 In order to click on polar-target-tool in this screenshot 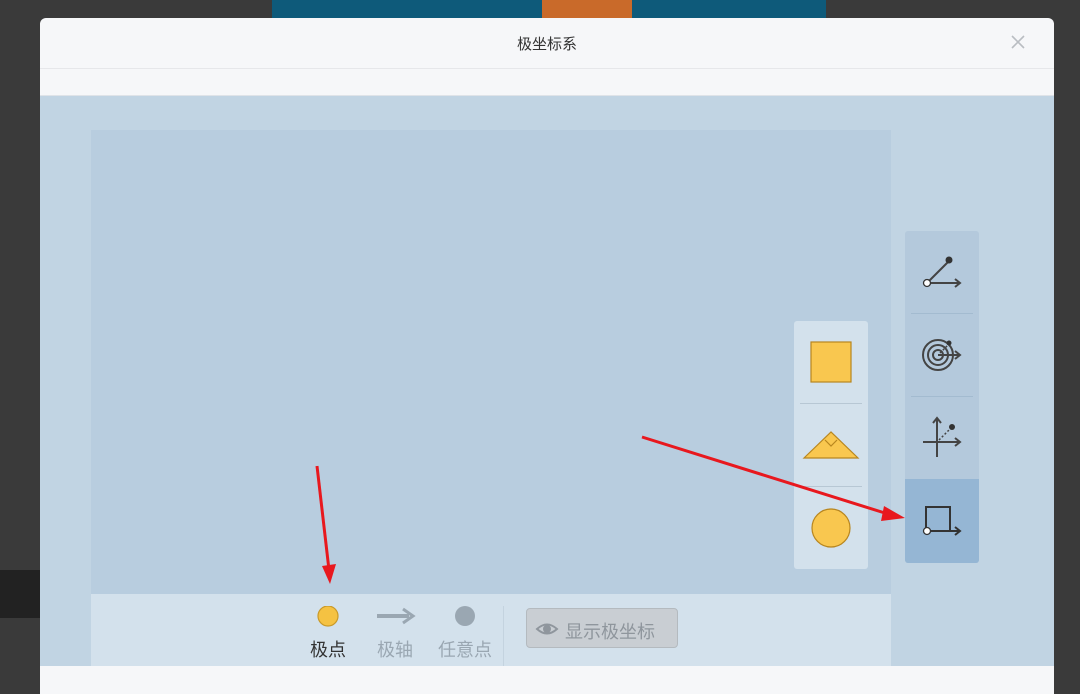, I will do `click(942, 355)`.